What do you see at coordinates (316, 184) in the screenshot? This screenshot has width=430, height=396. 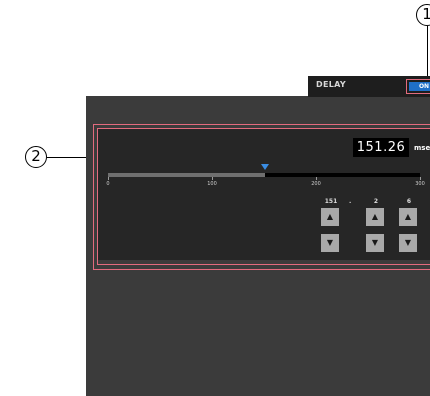 I see `slider-tick-label: 200` at bounding box center [316, 184].